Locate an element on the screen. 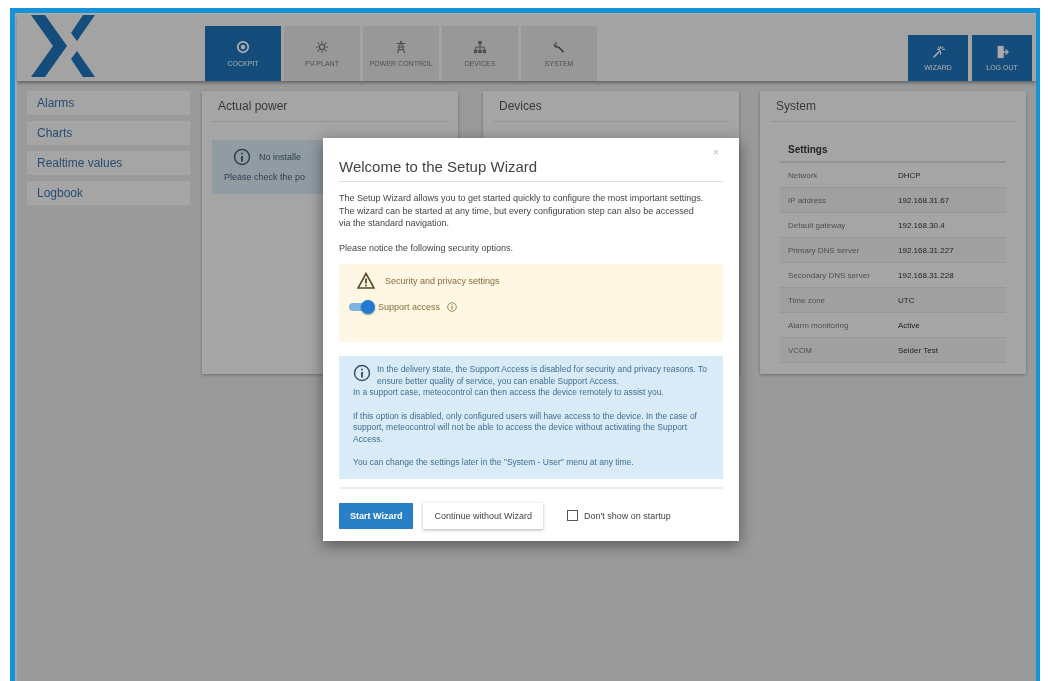 The height and width of the screenshot is (681, 1048). table-cell-text: Network is located at coordinates (803, 175).